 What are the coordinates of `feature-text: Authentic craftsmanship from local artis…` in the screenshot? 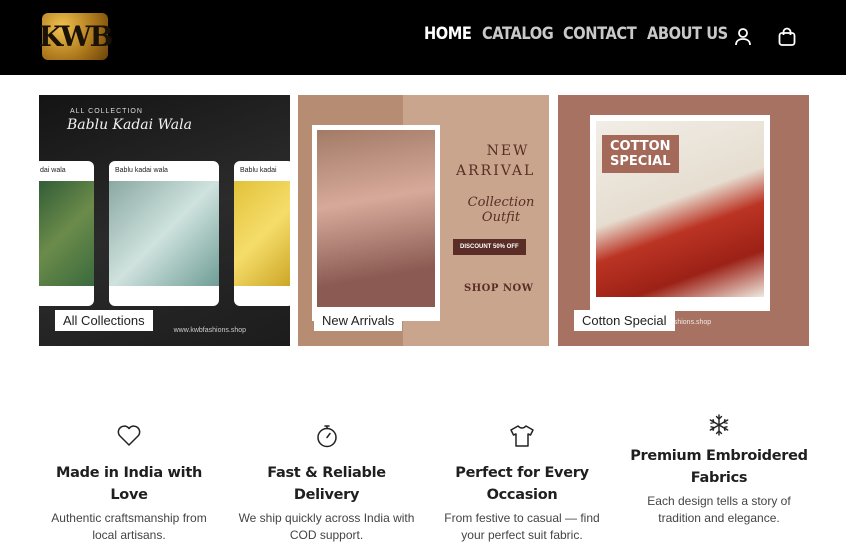 It's located at (129, 526).